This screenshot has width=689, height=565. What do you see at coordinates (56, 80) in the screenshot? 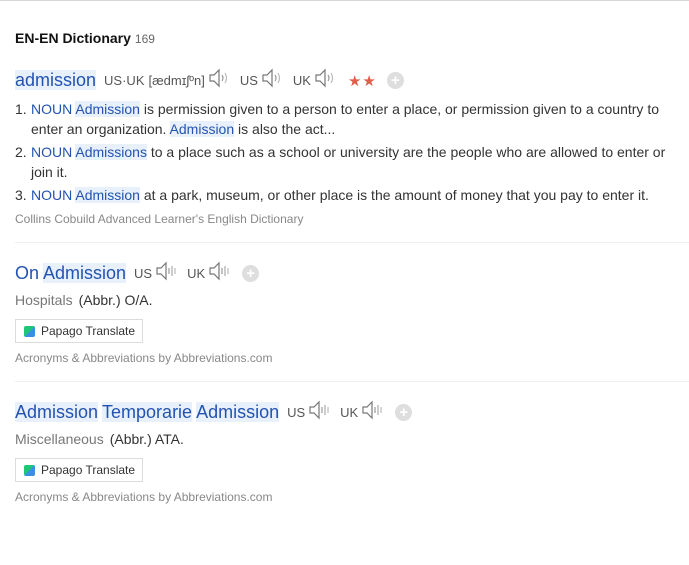
I see `entry1-headword: admission` at bounding box center [56, 80].